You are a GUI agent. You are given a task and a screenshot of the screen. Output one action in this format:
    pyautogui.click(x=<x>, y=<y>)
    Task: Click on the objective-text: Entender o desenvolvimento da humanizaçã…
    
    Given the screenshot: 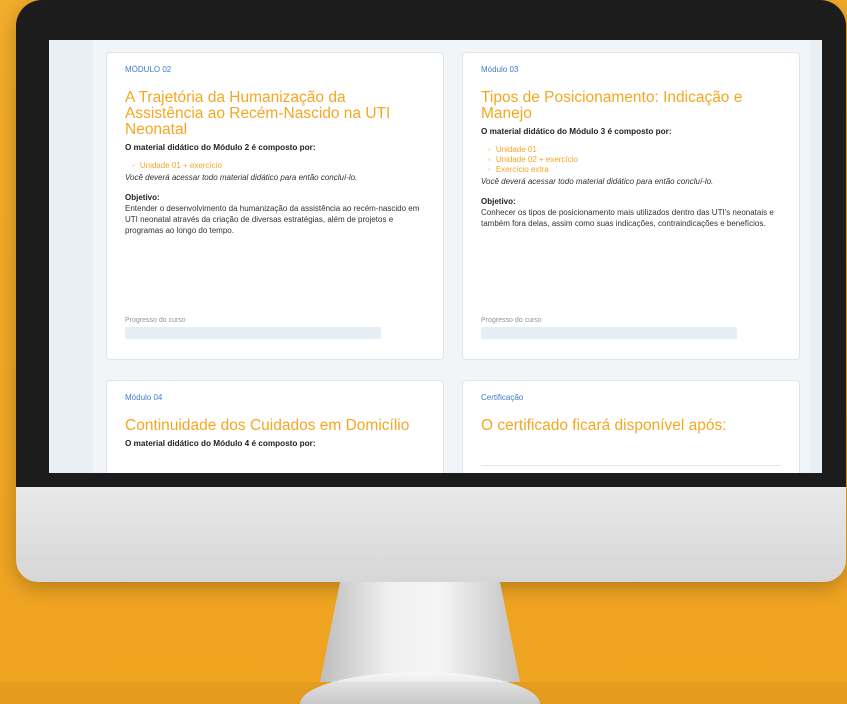 What is the action you would take?
    pyautogui.click(x=272, y=219)
    